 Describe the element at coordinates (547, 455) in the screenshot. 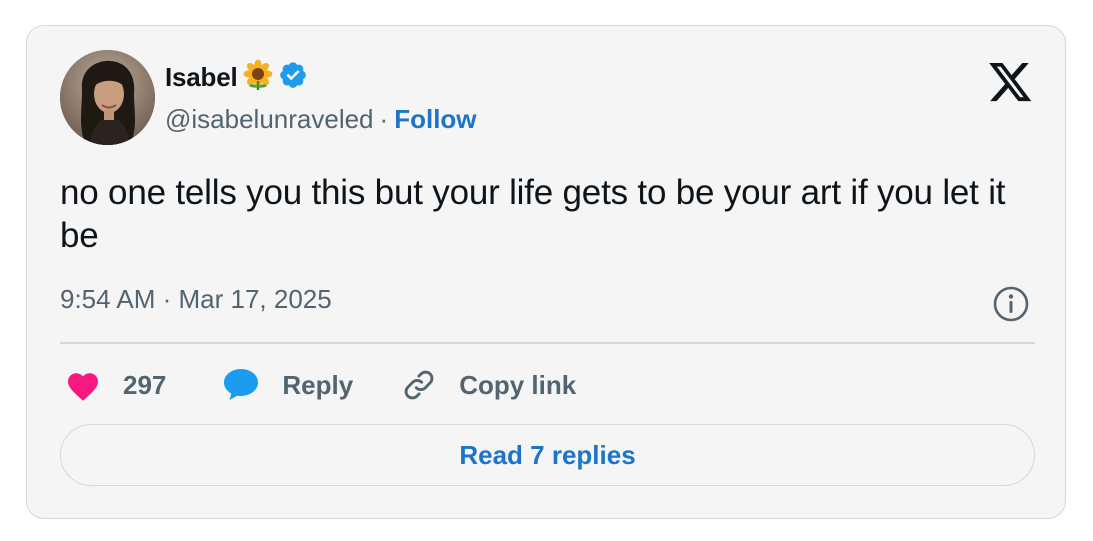

I see `read-replies-button: Read 7 replies` at that location.